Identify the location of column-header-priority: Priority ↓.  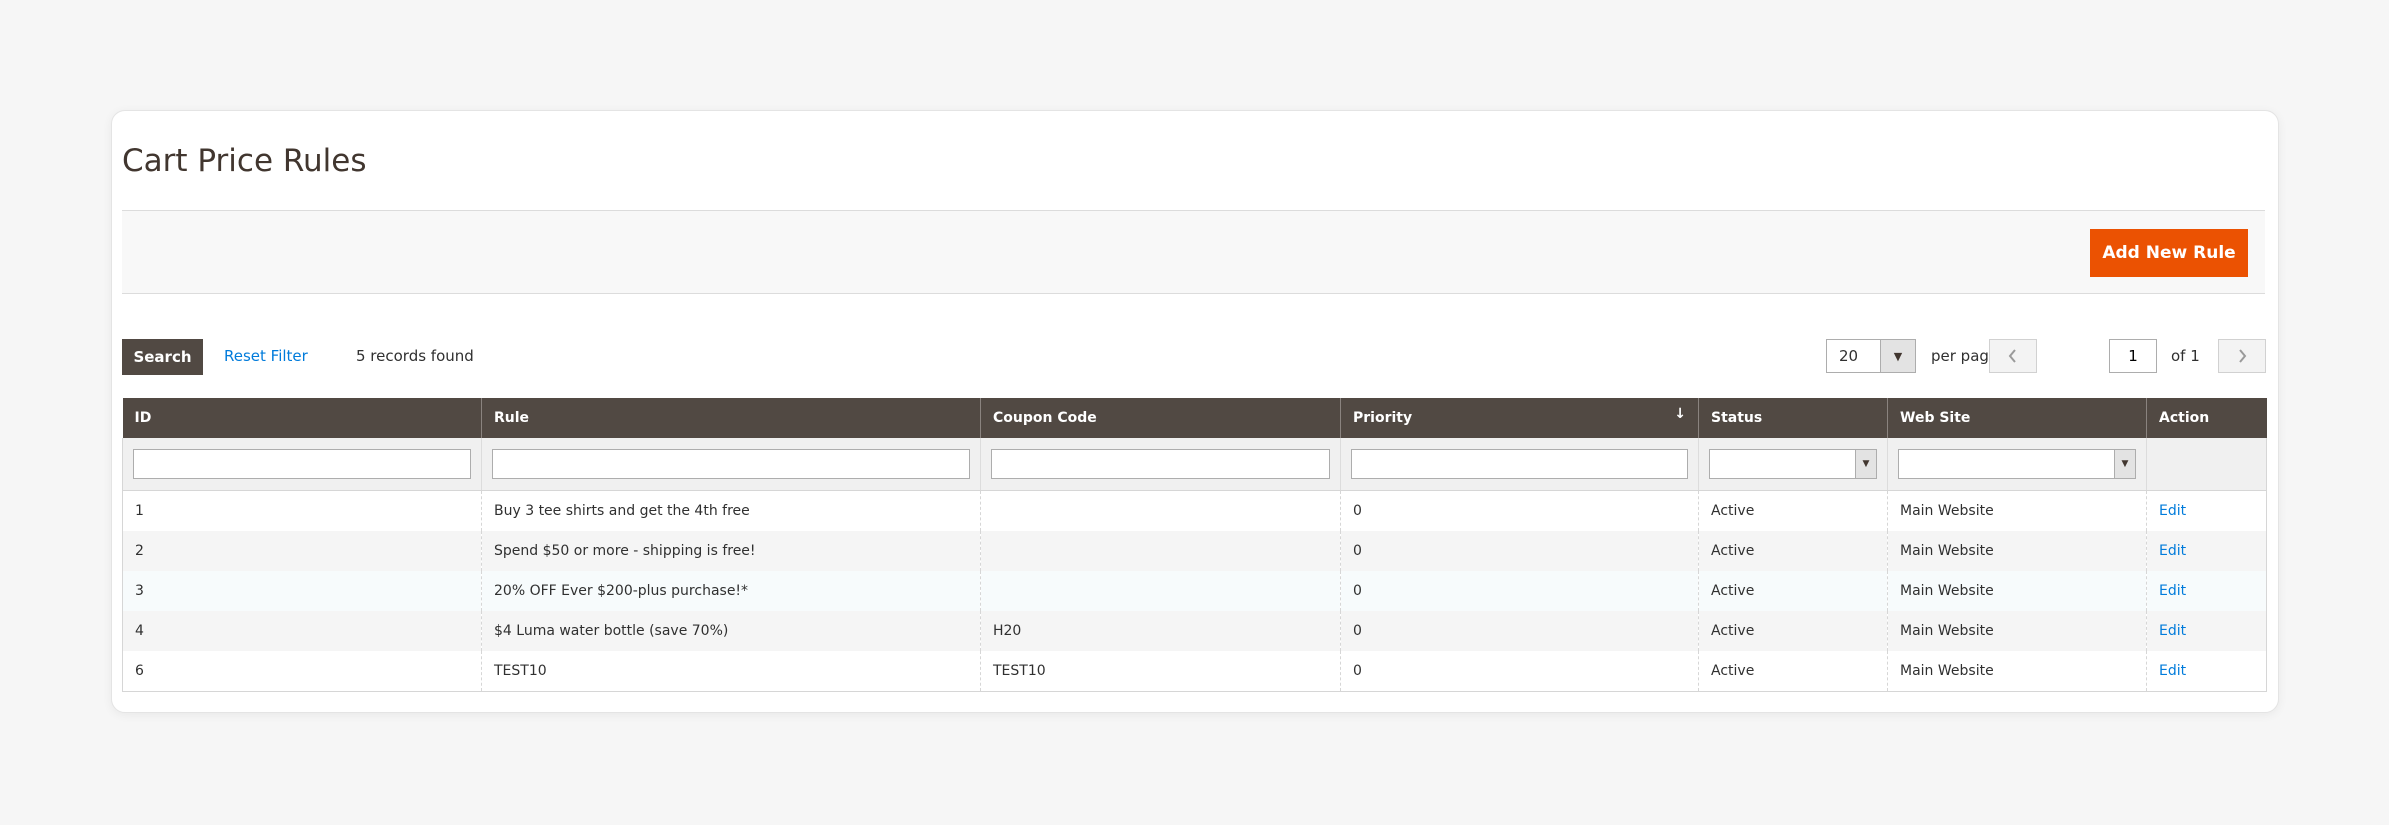
(1519, 418).